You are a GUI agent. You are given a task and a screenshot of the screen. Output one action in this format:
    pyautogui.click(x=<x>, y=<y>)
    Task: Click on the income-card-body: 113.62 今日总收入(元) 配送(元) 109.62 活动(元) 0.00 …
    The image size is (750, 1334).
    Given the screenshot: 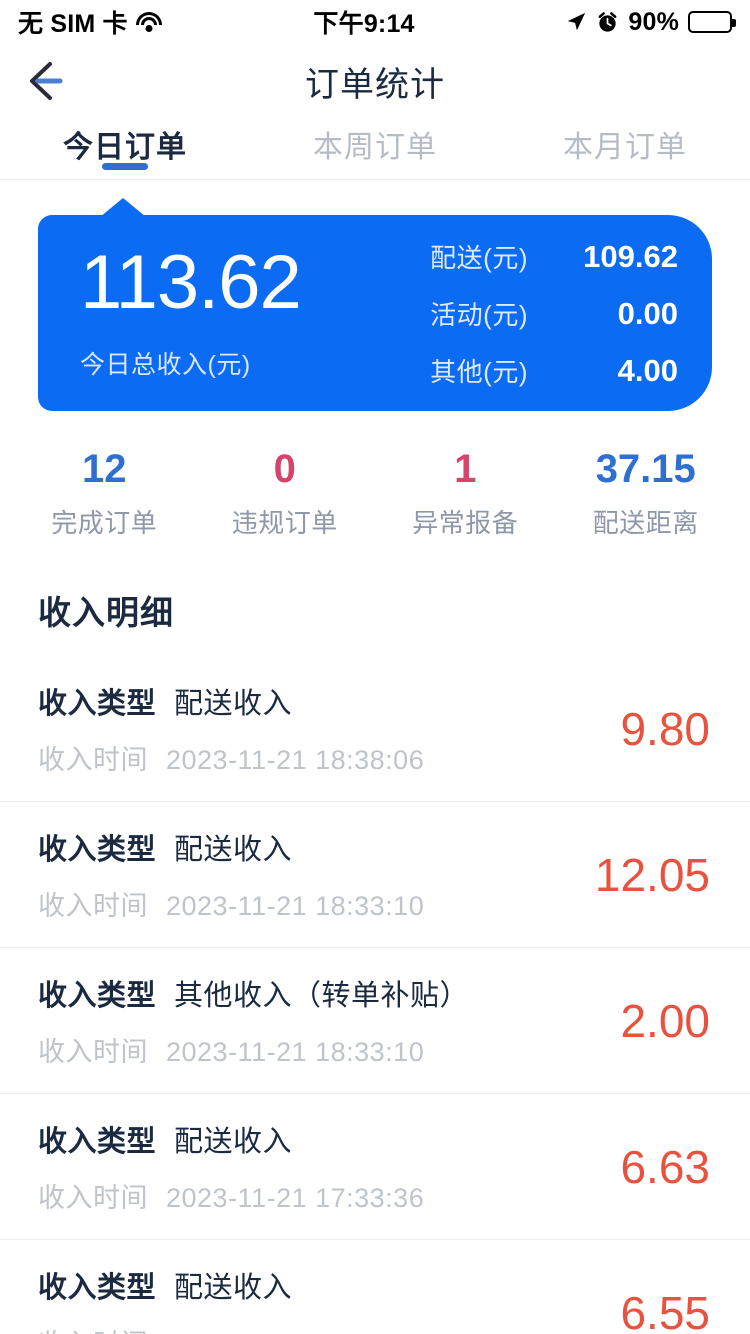 What is the action you would take?
    pyautogui.click(x=375, y=313)
    